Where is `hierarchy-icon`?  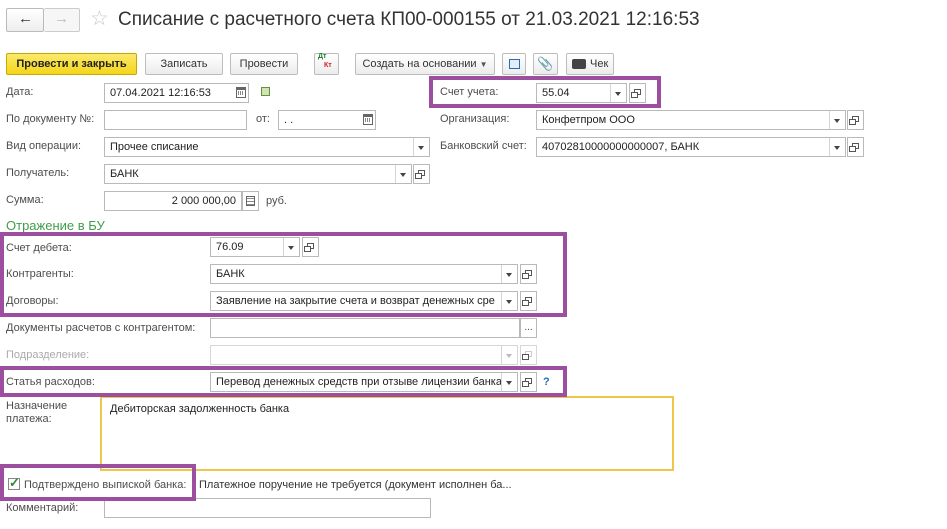 hierarchy-icon is located at coordinates (514, 64).